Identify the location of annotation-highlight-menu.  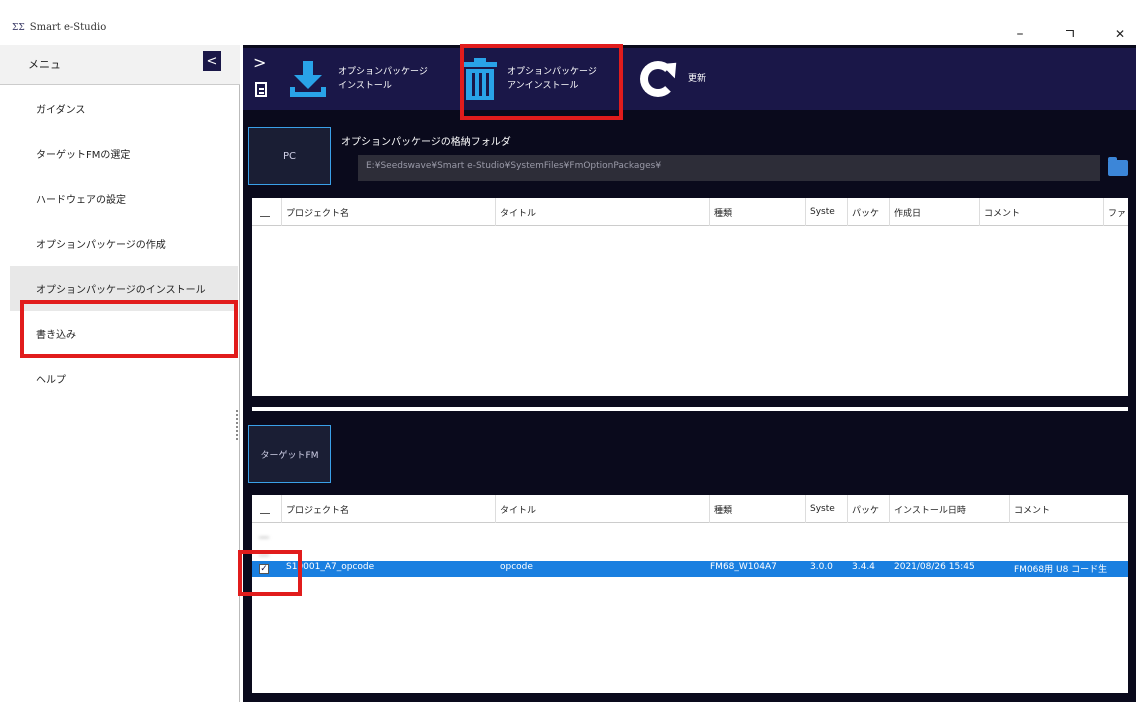
(129, 329).